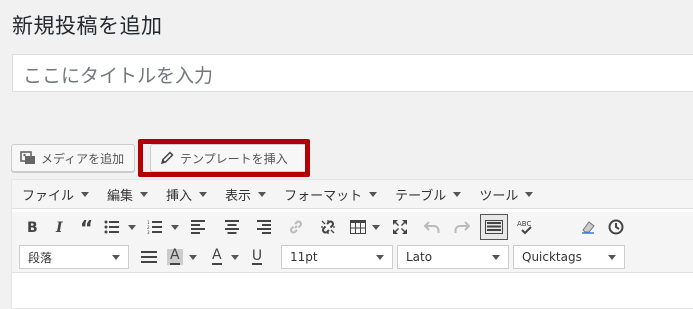 This screenshot has width=693, height=309. Describe the element at coordinates (224, 158) in the screenshot. I see `insert-template-highlight-box` at that location.